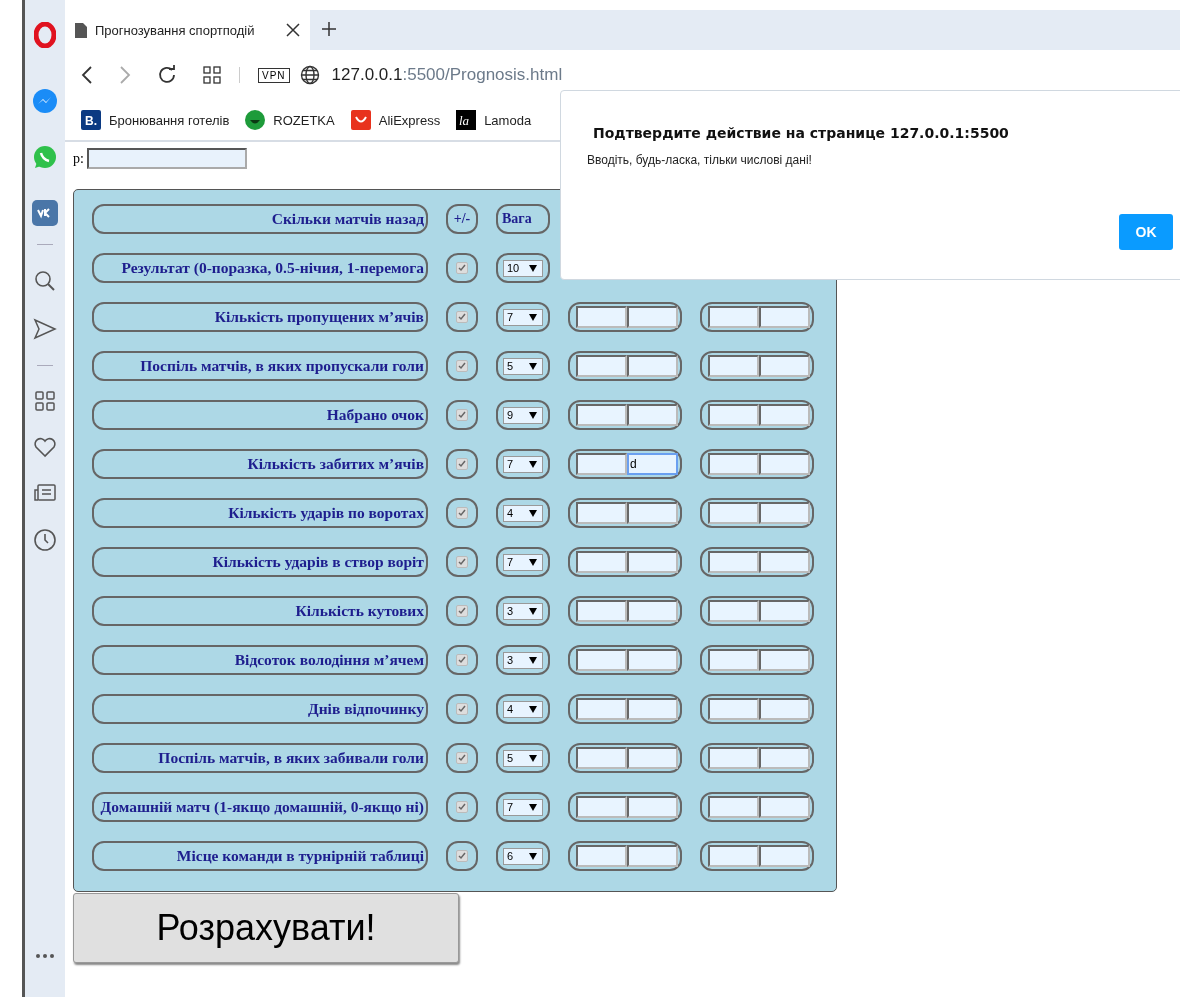 This screenshot has width=1180, height=997. What do you see at coordinates (409, 120) in the screenshot?
I see `bookmark-link: AliExpress` at bounding box center [409, 120].